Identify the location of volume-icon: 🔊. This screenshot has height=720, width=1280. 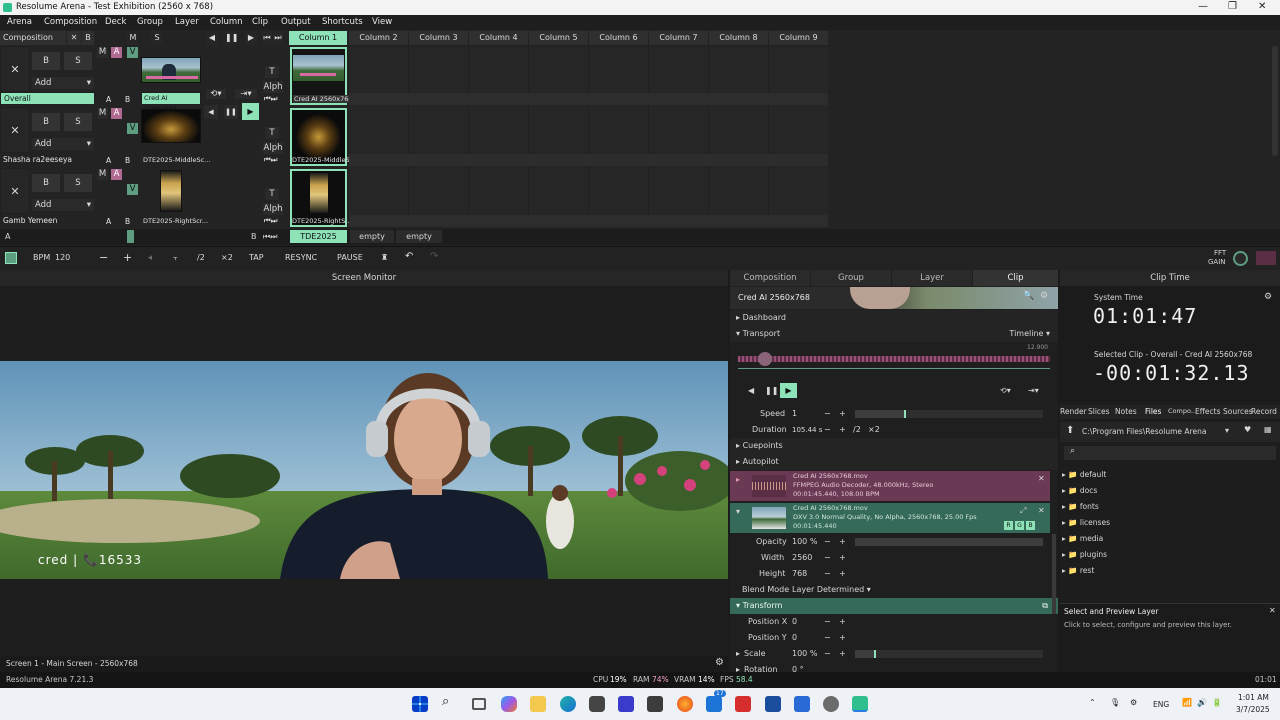
(1202, 702).